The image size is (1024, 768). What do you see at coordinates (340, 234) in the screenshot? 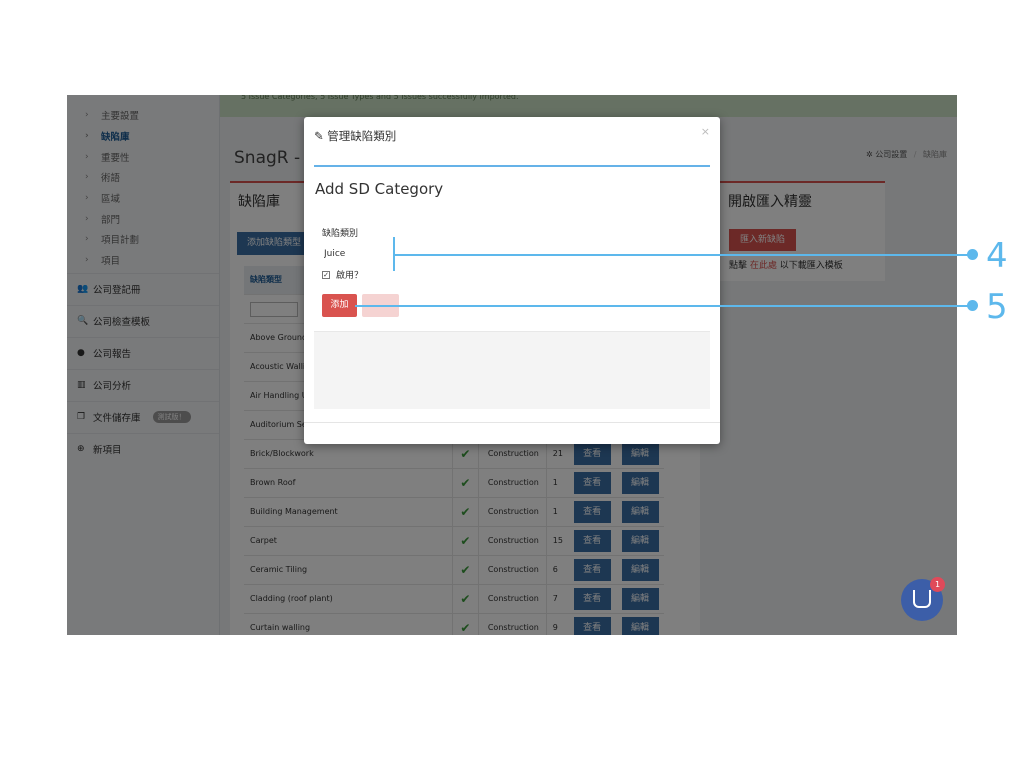
I see `category-field-label: 缺陷類別` at bounding box center [340, 234].